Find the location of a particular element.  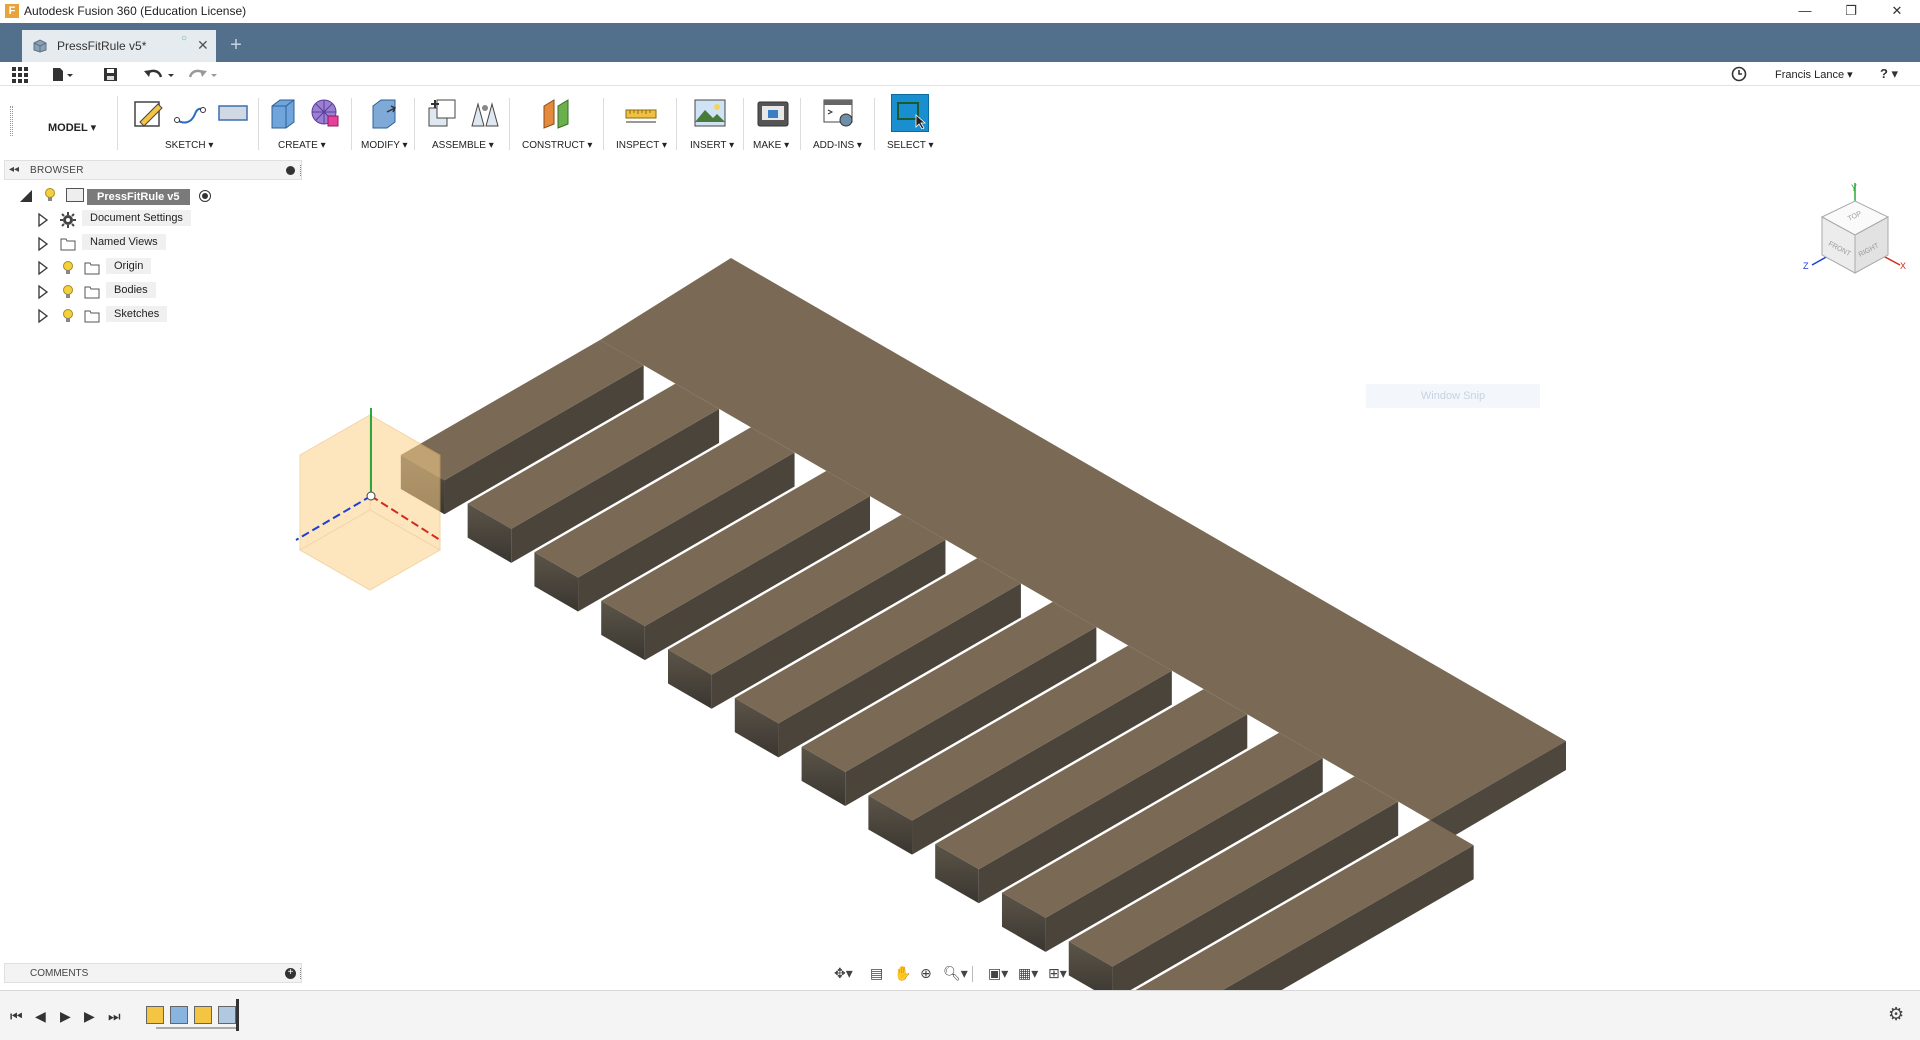

document-tab: PressFitRule v5* ○ ✕ is located at coordinates (119, 46).